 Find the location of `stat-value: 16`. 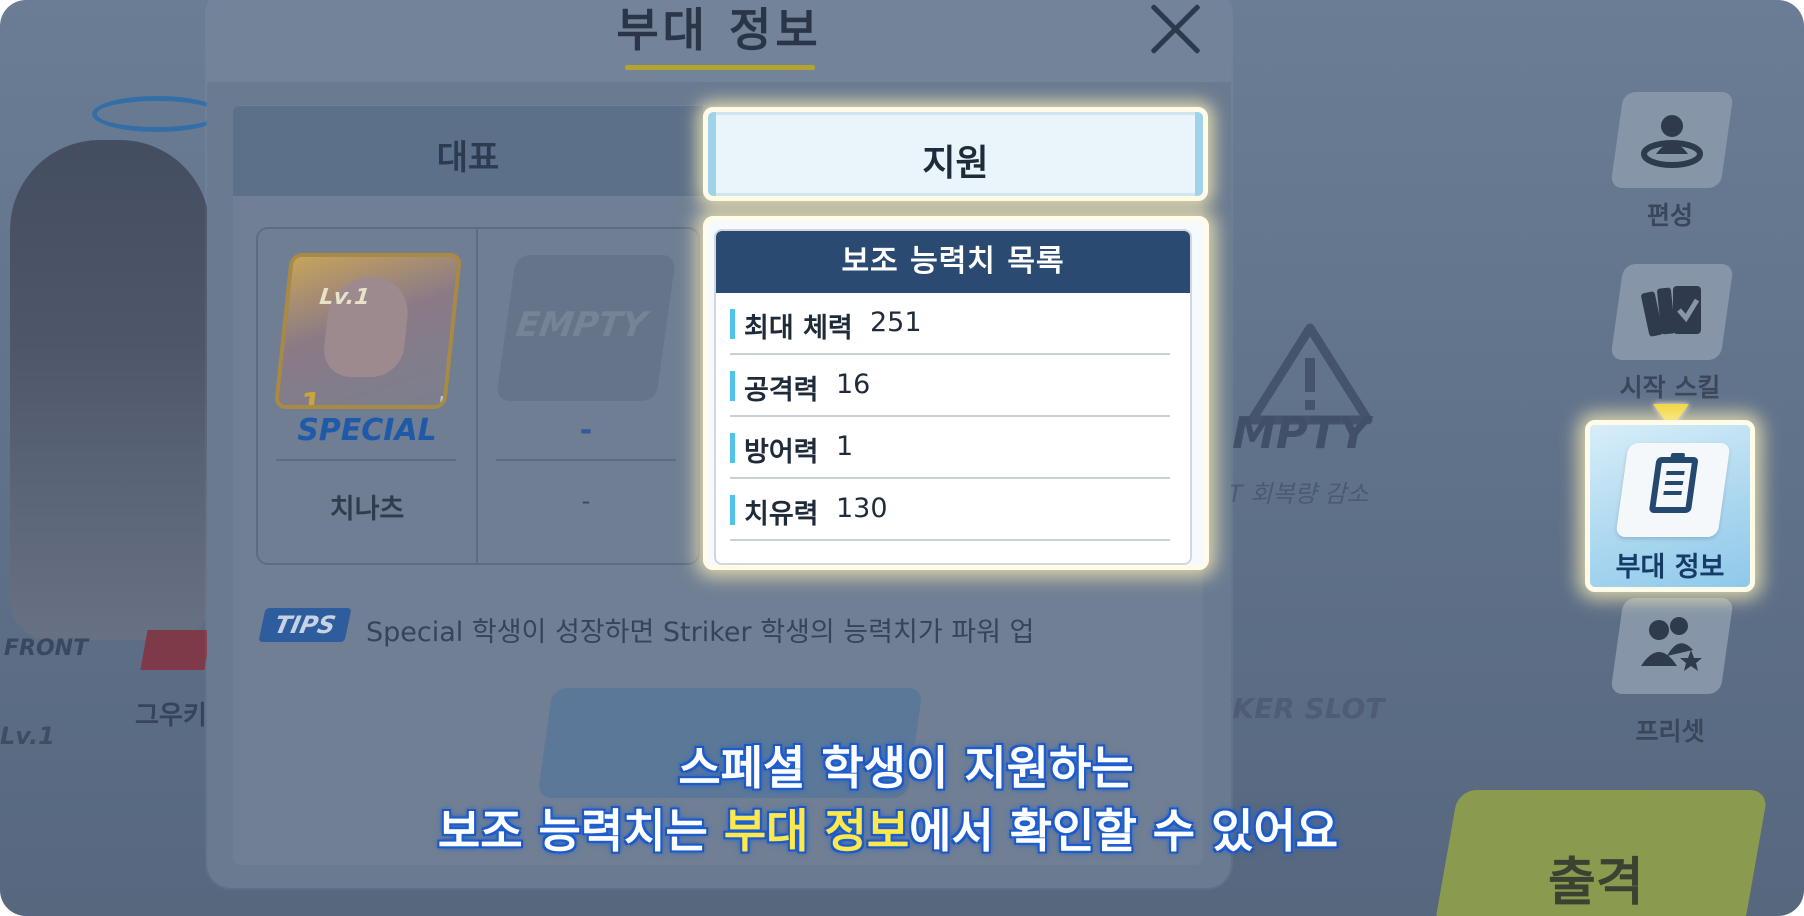

stat-value: 16 is located at coordinates (853, 384).